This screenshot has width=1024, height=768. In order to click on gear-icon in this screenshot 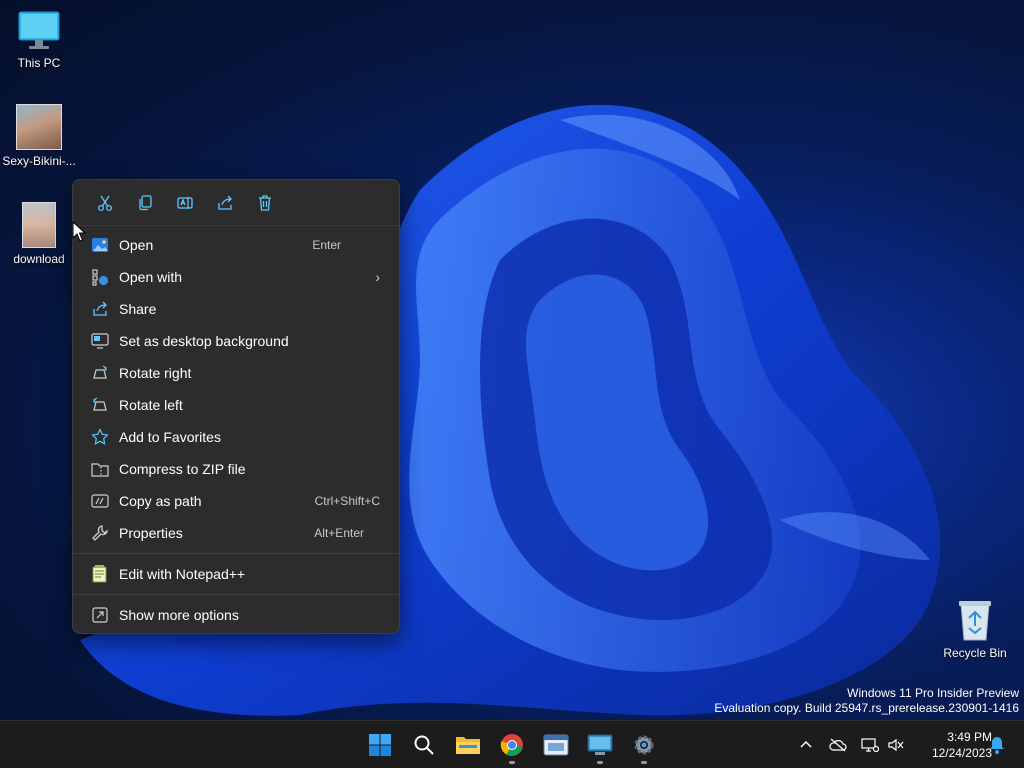, I will do `click(644, 745)`.